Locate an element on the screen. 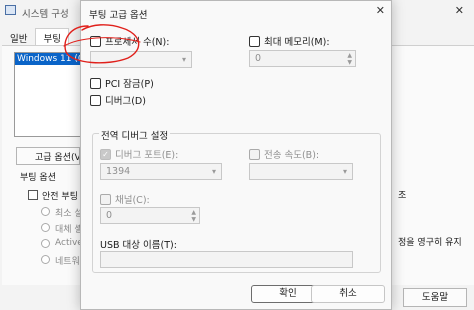 This screenshot has height=310, width=474. usb-target-label: USB 대상 이름(T): is located at coordinates (138, 245).